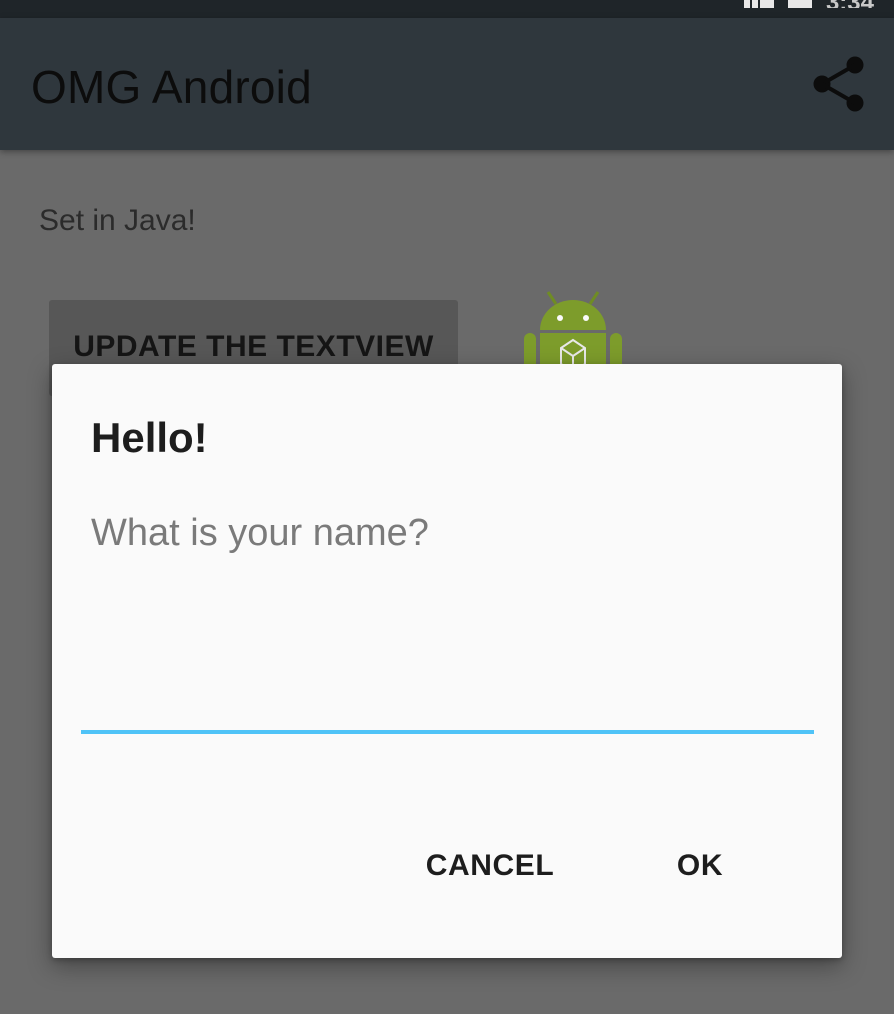  I want to click on share-icon, so click(838, 84).